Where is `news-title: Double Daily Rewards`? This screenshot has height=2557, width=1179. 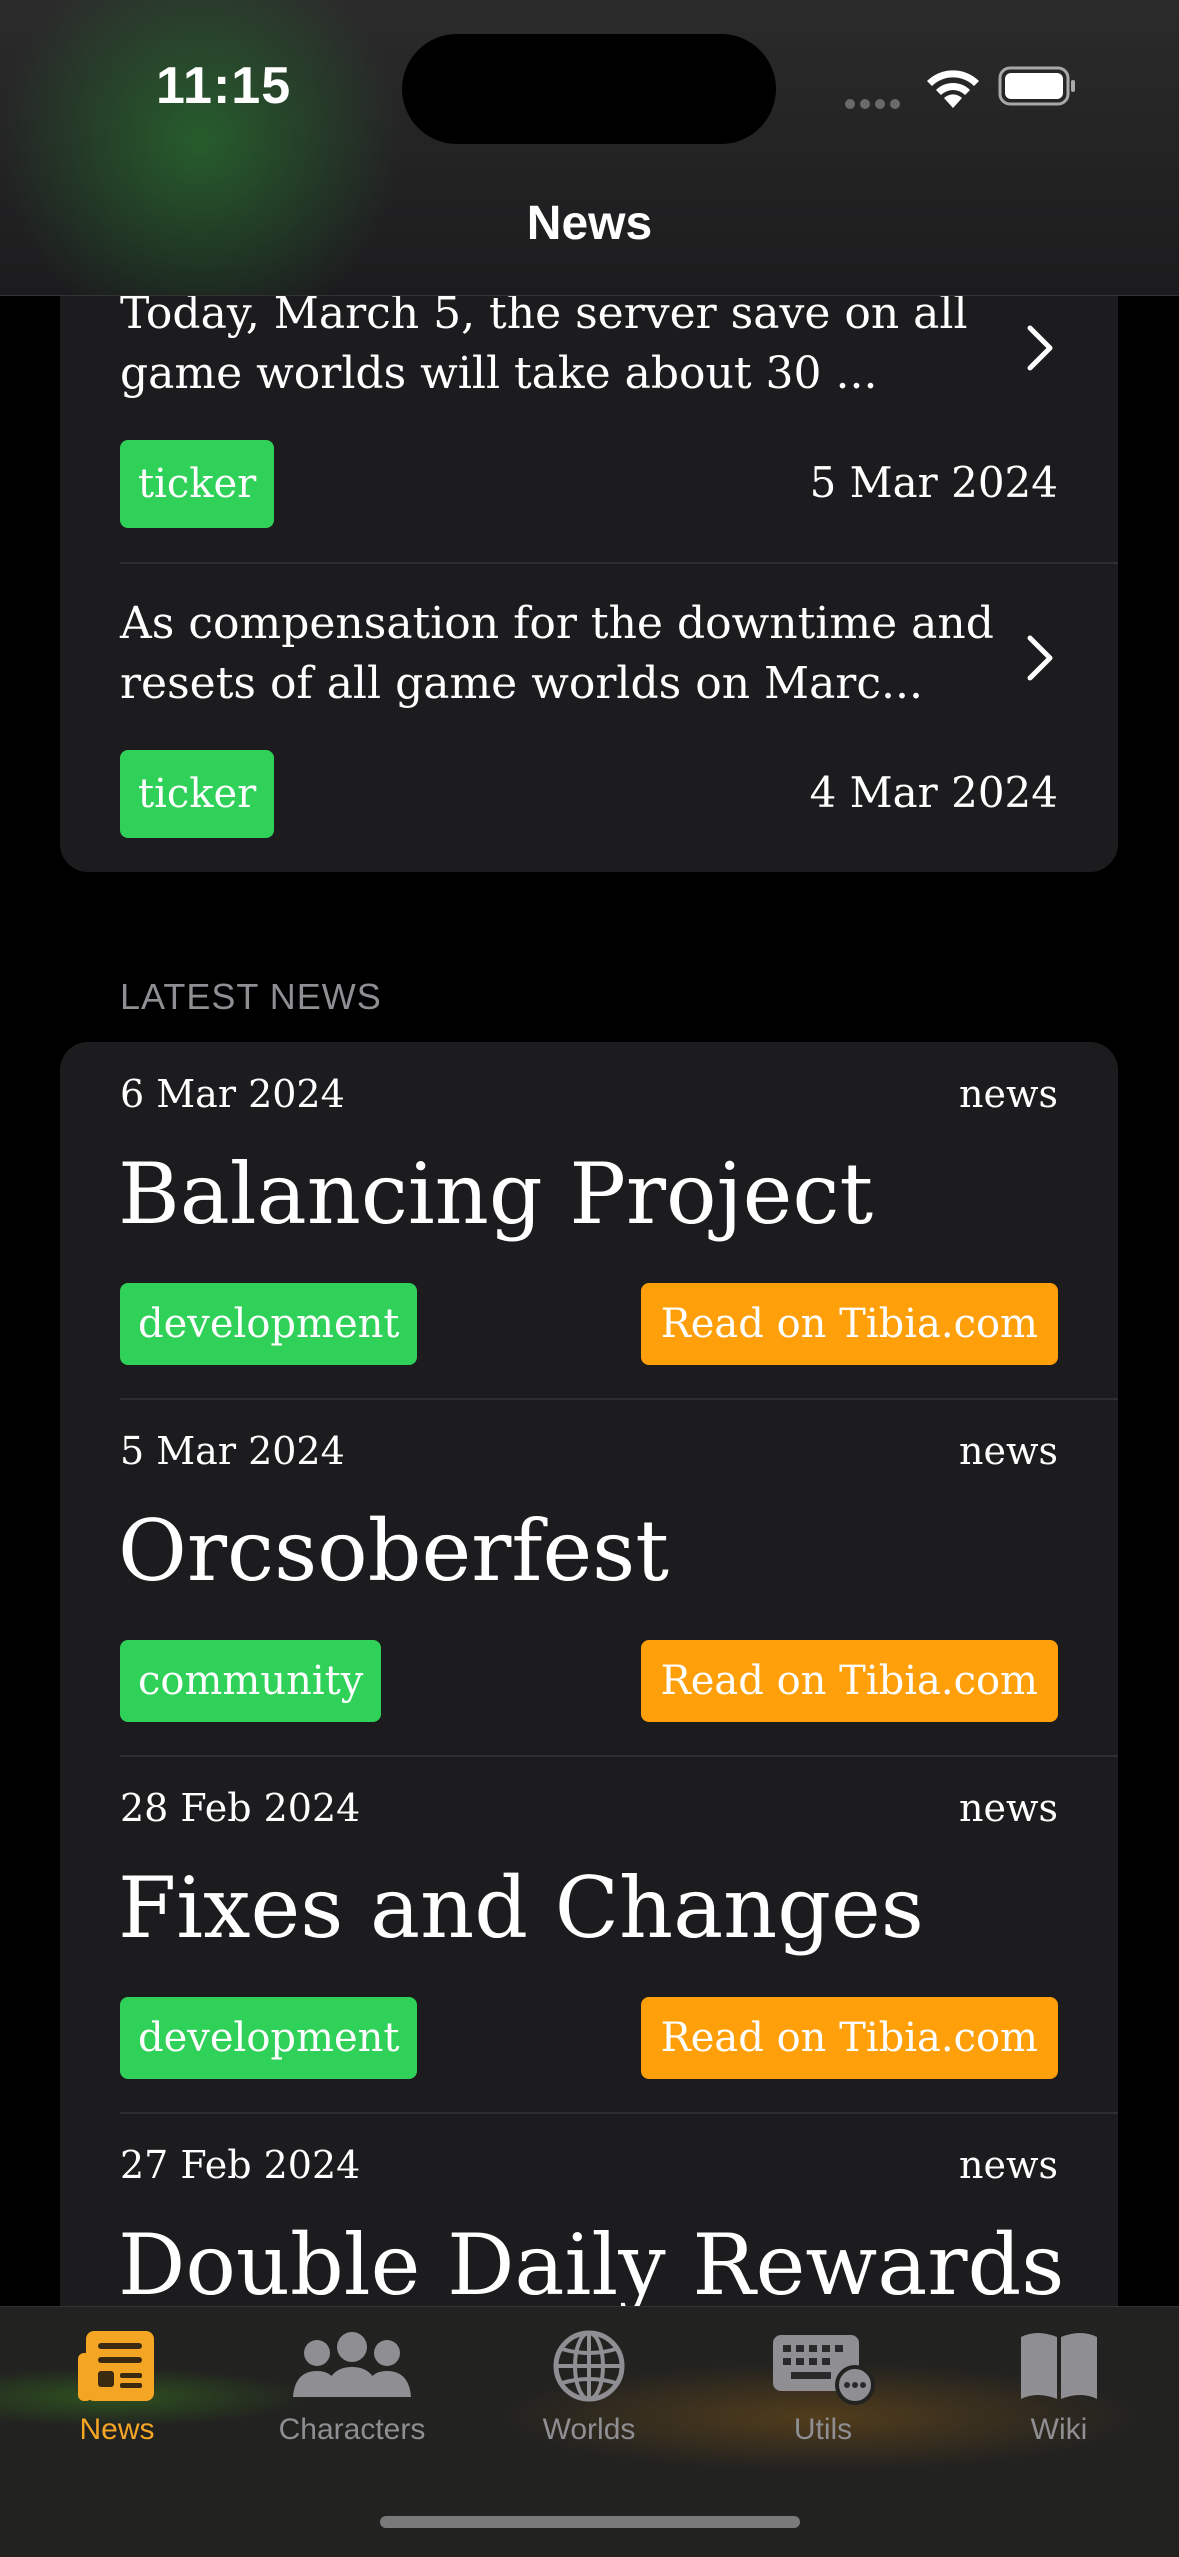
news-title: Double Daily Rewards is located at coordinates (591, 2265).